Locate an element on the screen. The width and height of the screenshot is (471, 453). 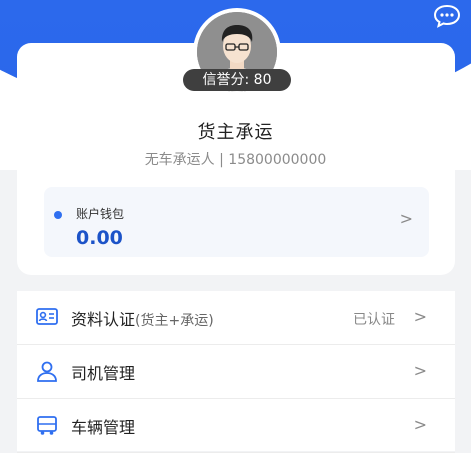
wallet-dot-icon is located at coordinates (58, 215).